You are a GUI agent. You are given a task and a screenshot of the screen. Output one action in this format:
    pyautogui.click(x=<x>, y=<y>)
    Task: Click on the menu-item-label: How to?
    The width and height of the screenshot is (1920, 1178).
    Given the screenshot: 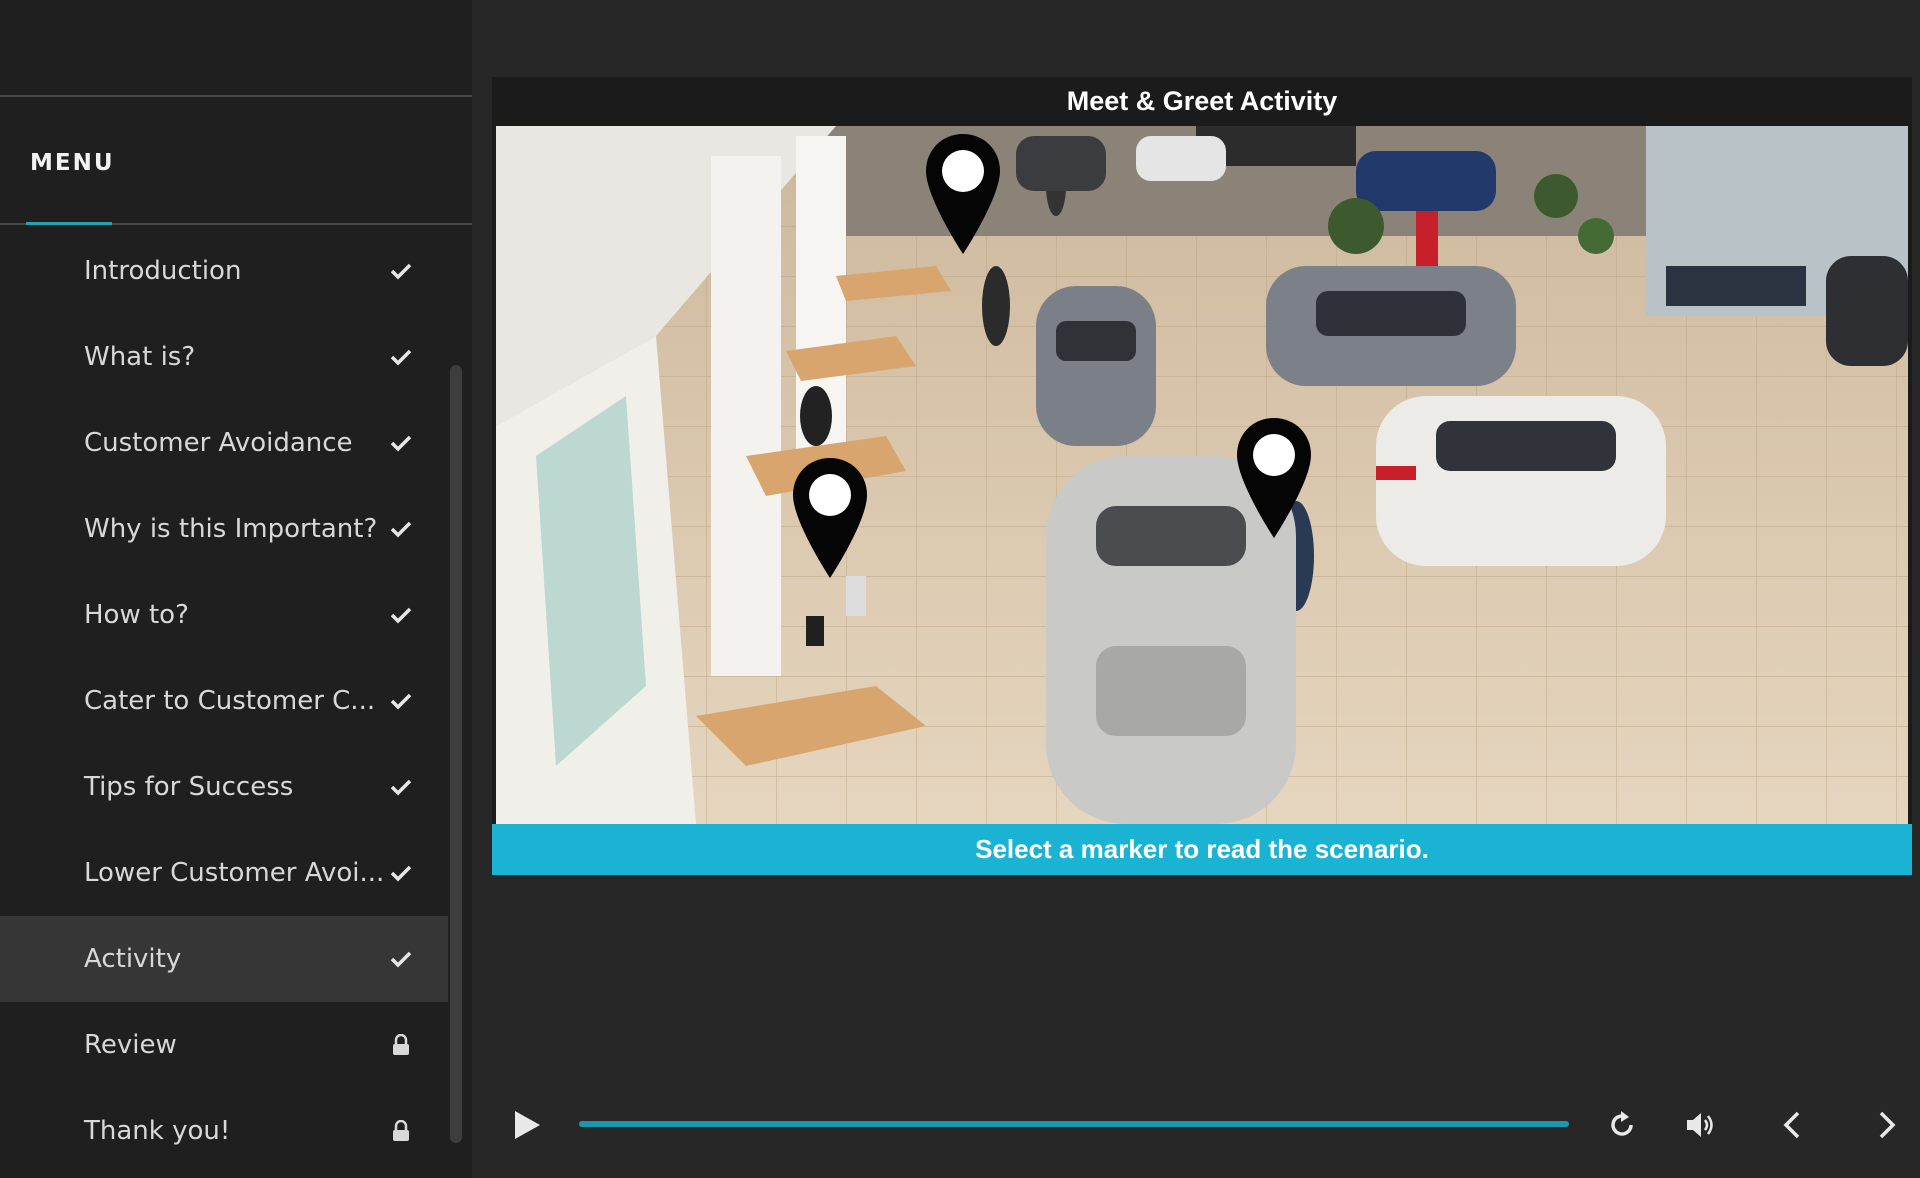 What is the action you would take?
    pyautogui.click(x=136, y=615)
    